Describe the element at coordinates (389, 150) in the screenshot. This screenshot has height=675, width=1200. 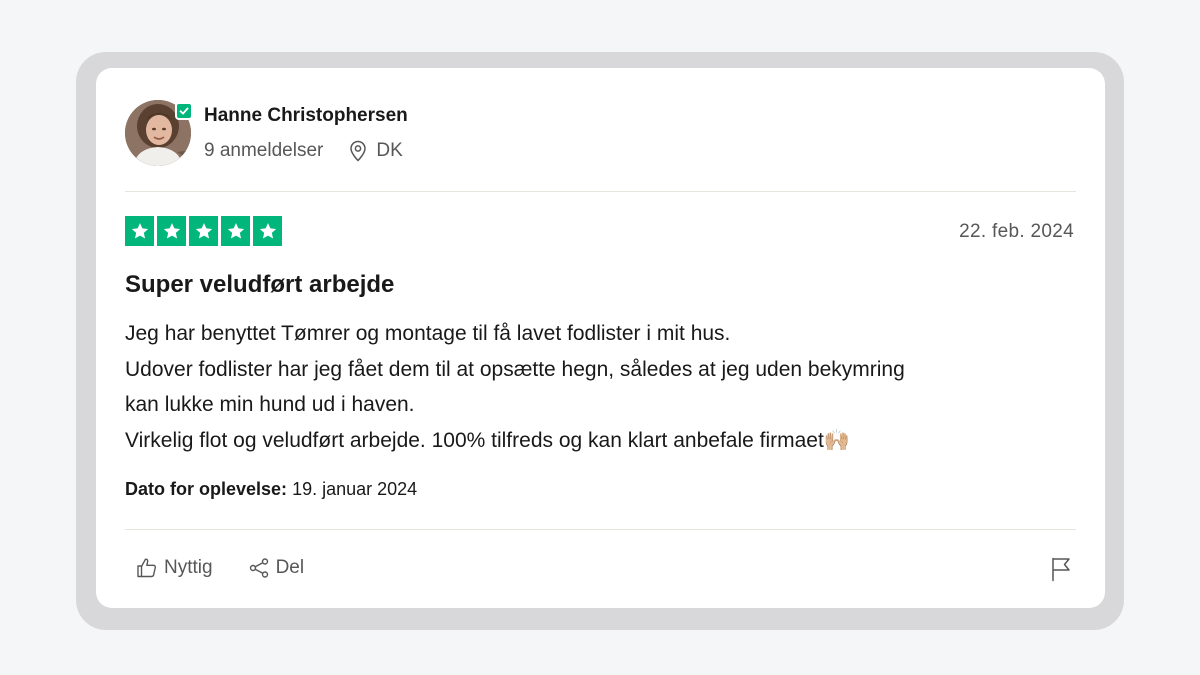
I see `location-text: DK` at that location.